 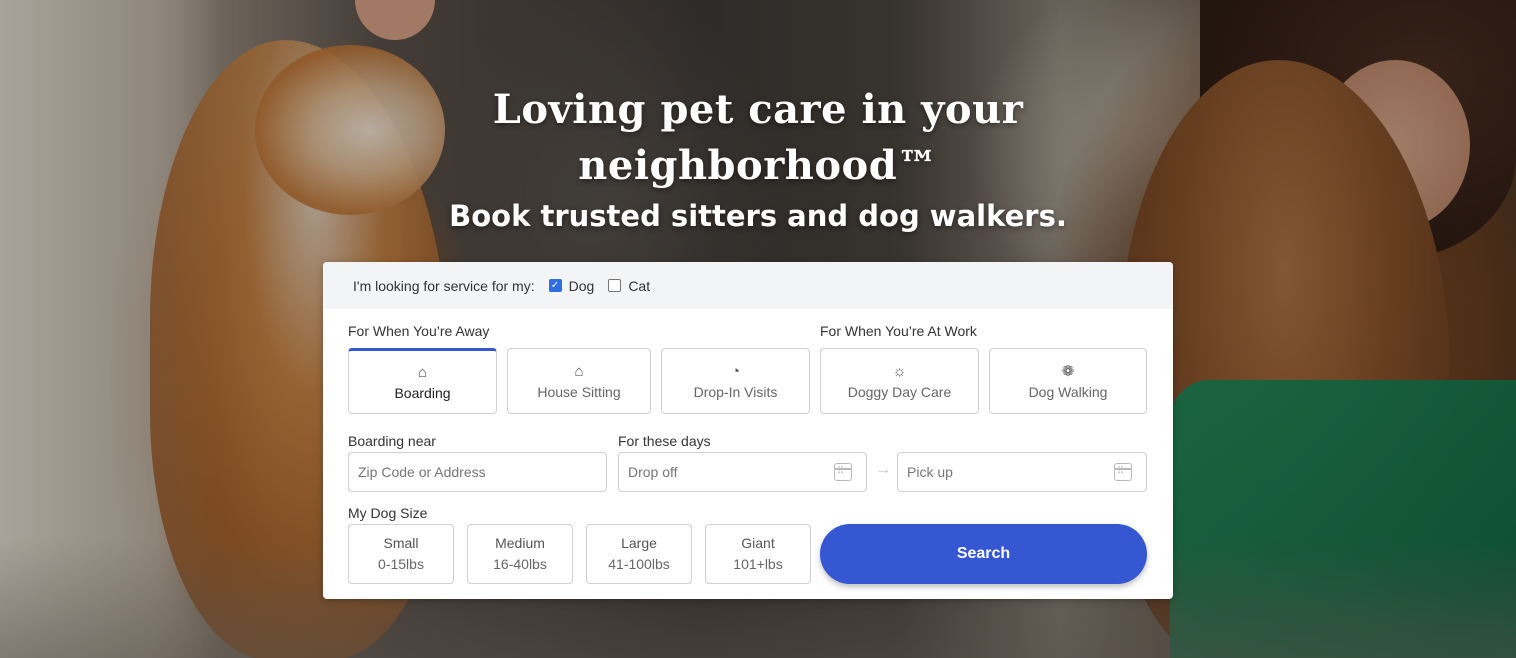 What do you see at coordinates (639, 285) in the screenshot?
I see `cat-checkbox-label: Cat` at bounding box center [639, 285].